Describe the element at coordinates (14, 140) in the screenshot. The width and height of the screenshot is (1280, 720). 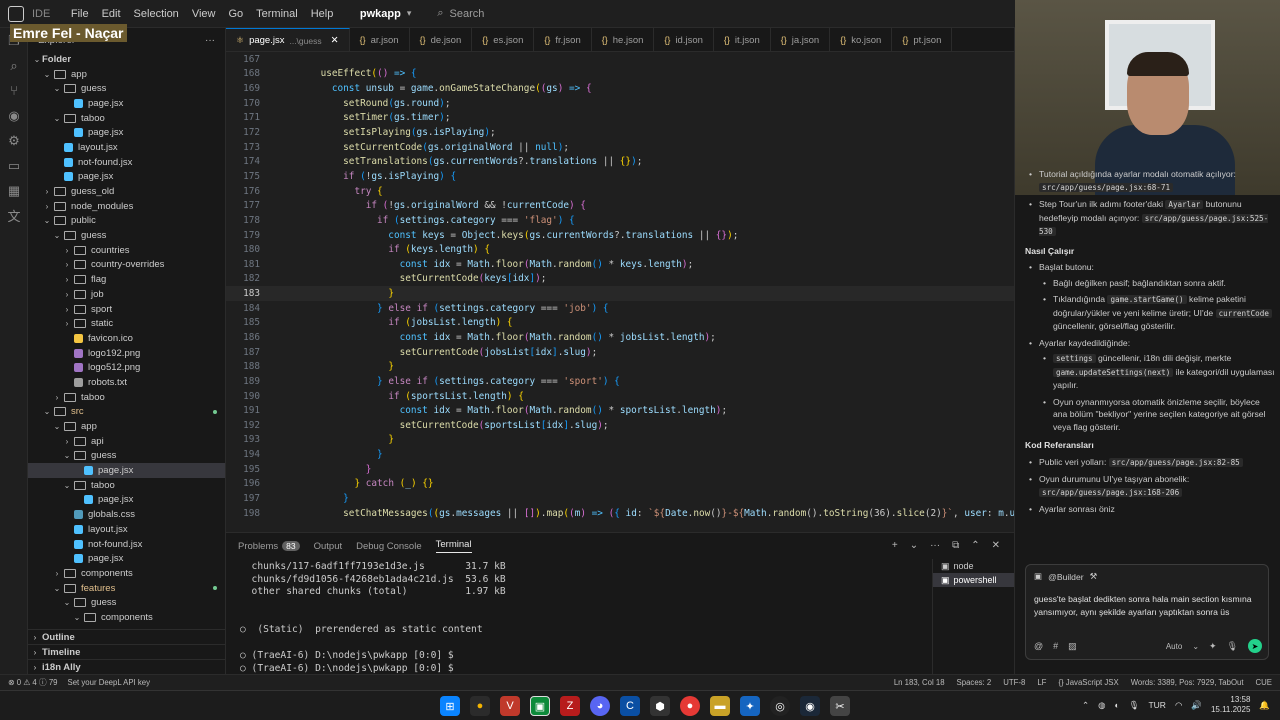
I see `settings-gear-icon: ⚙` at that location.